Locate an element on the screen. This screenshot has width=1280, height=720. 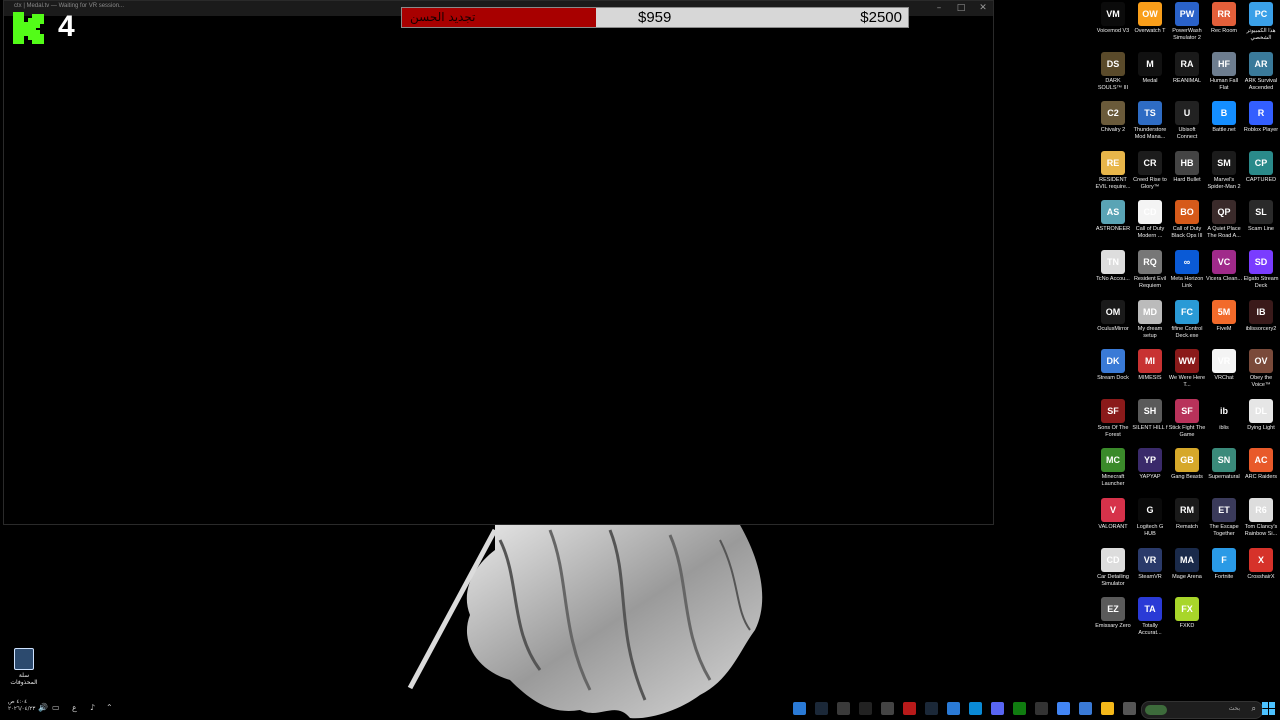
desktop-shortcut: CR Creed Rise to Glory™ is located at coordinates (1150, 175).